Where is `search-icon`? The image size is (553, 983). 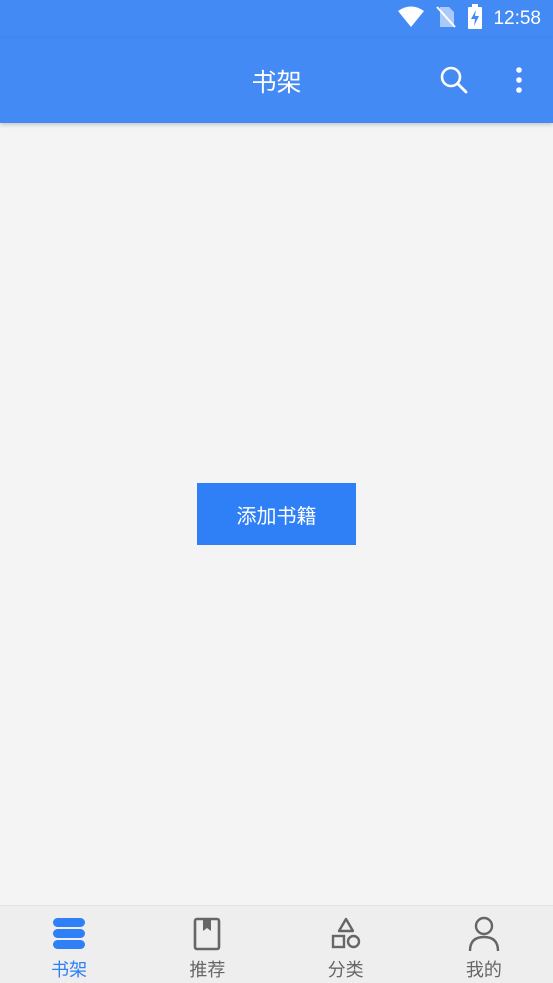
search-icon is located at coordinates (454, 82).